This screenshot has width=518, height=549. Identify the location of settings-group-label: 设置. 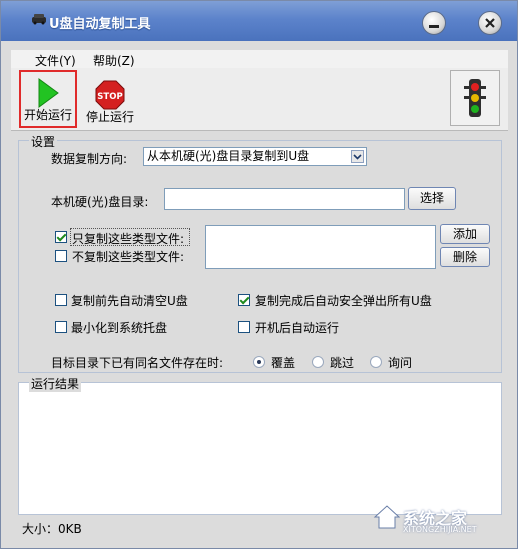
(43, 141).